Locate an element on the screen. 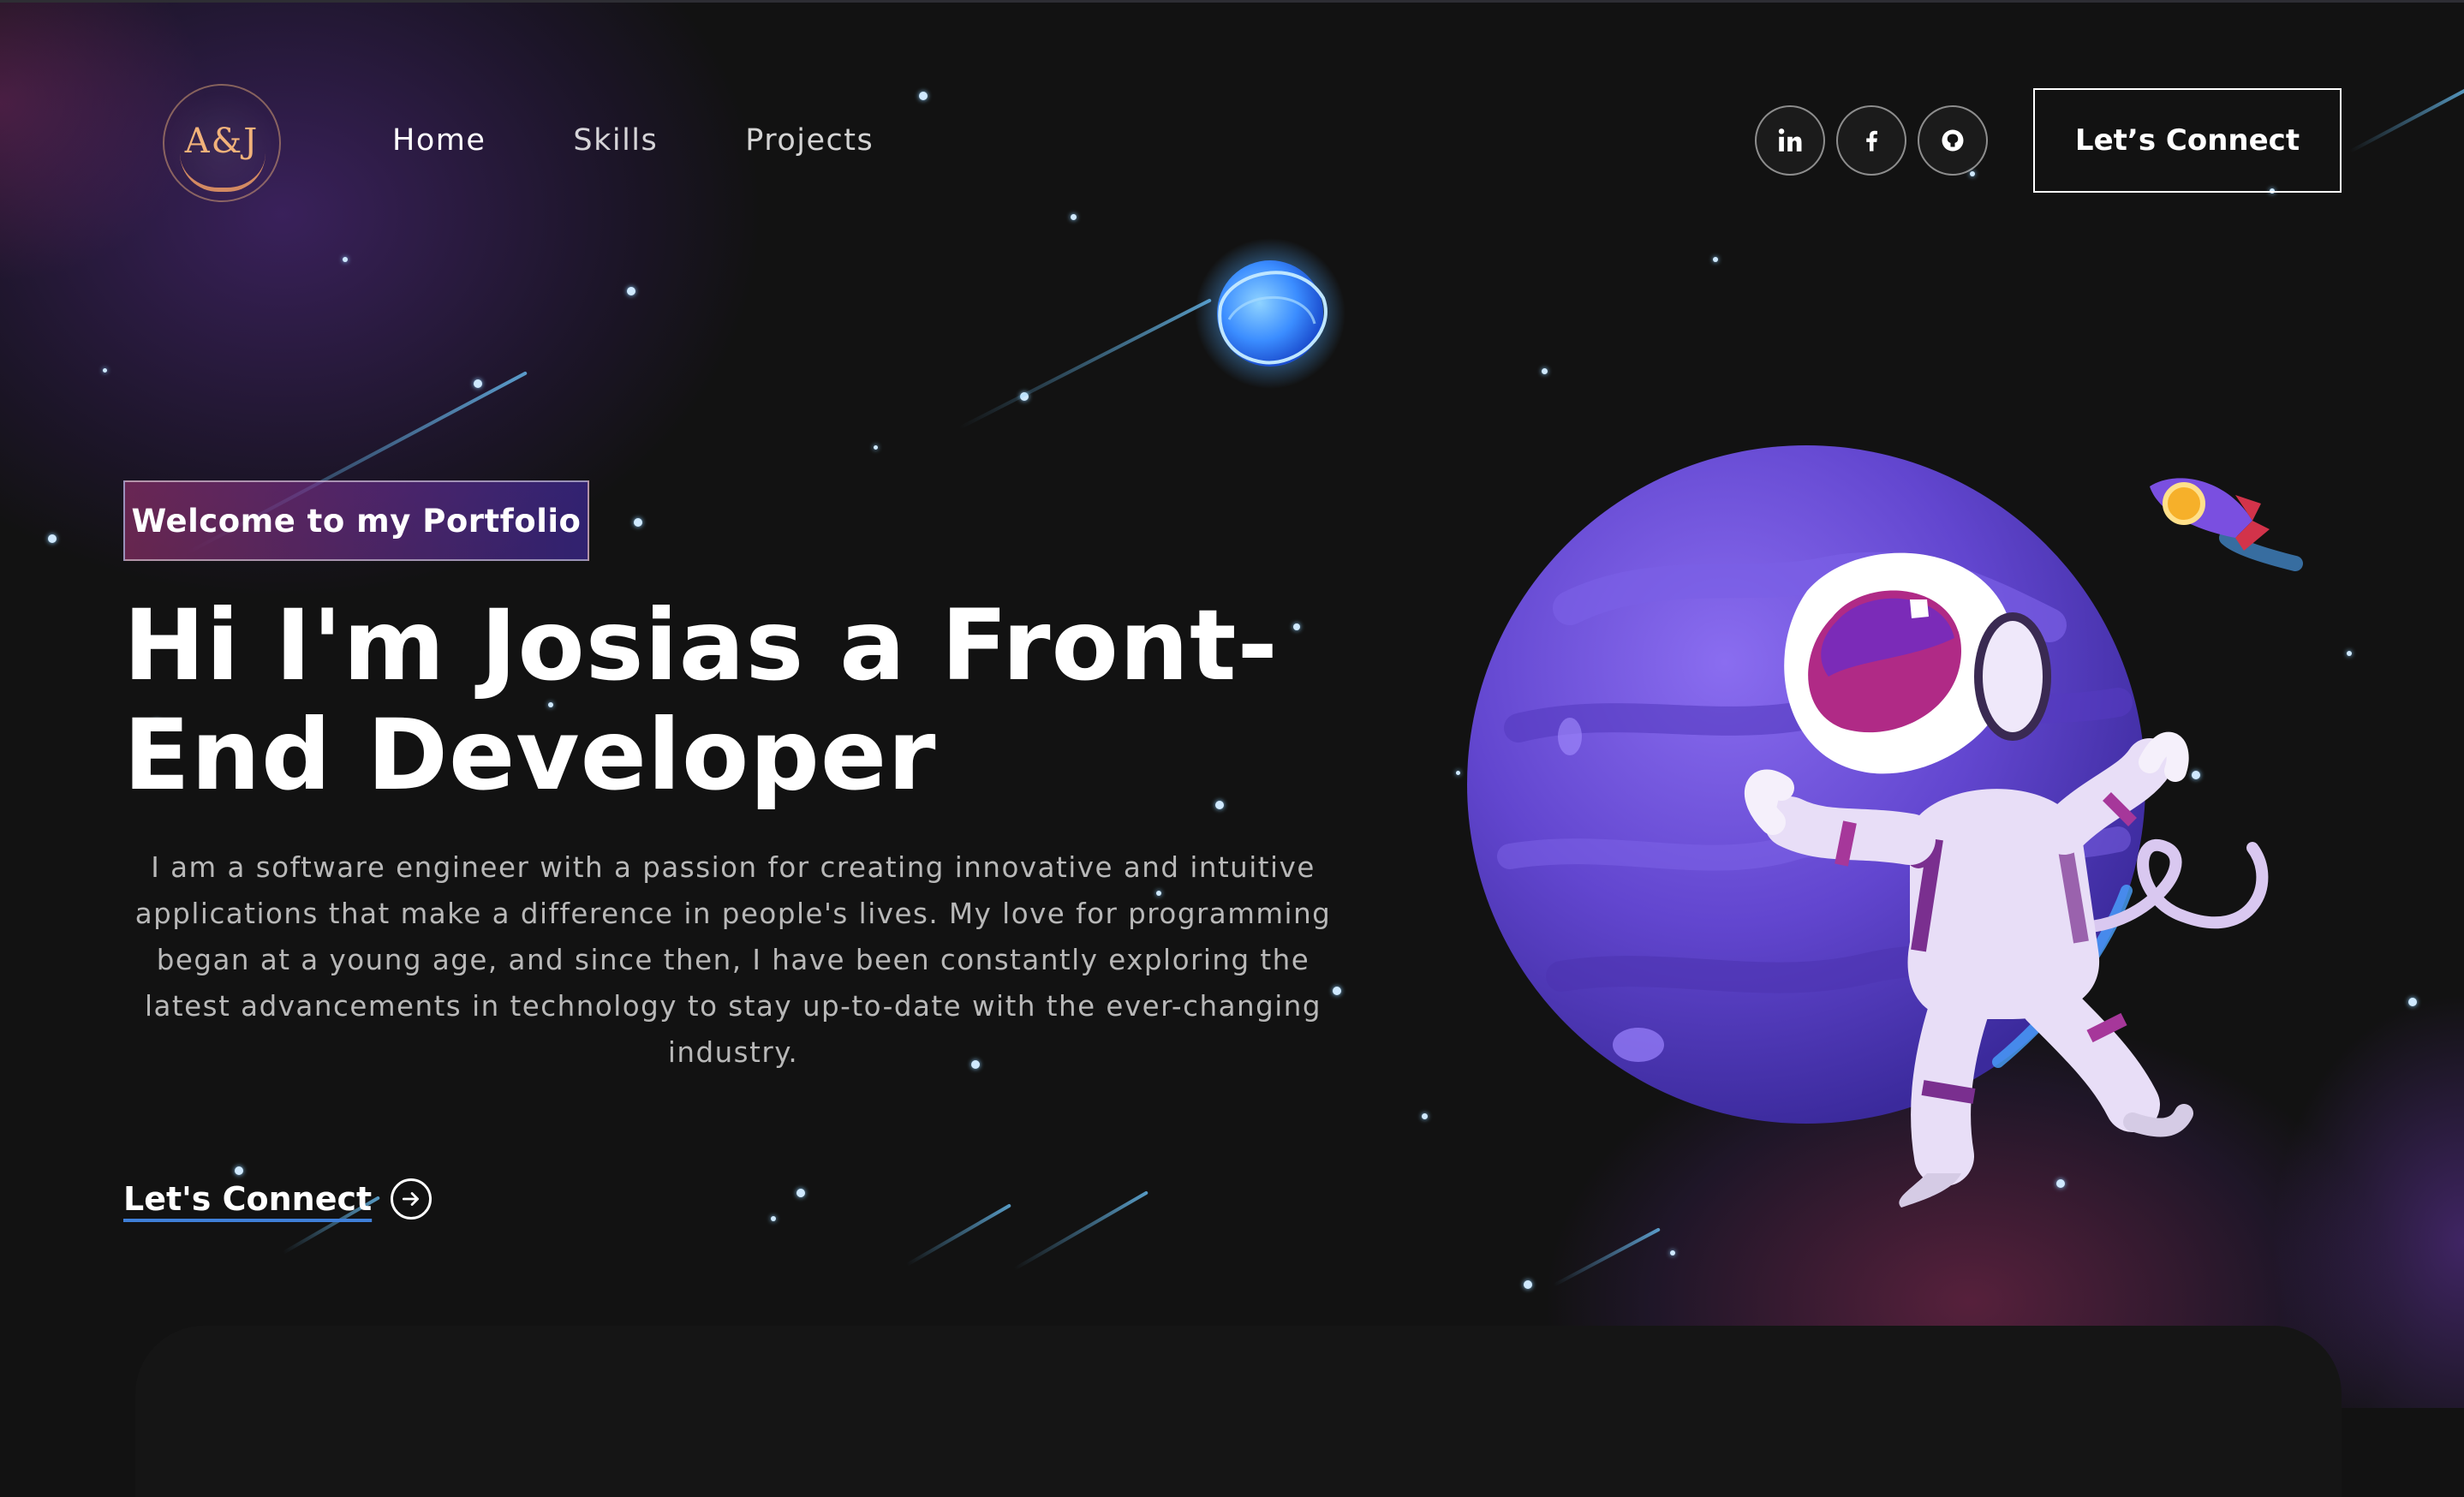 Image resolution: width=2464 pixels, height=1497 pixels. hero-connect-link: Let's Connect is located at coordinates (278, 1199).